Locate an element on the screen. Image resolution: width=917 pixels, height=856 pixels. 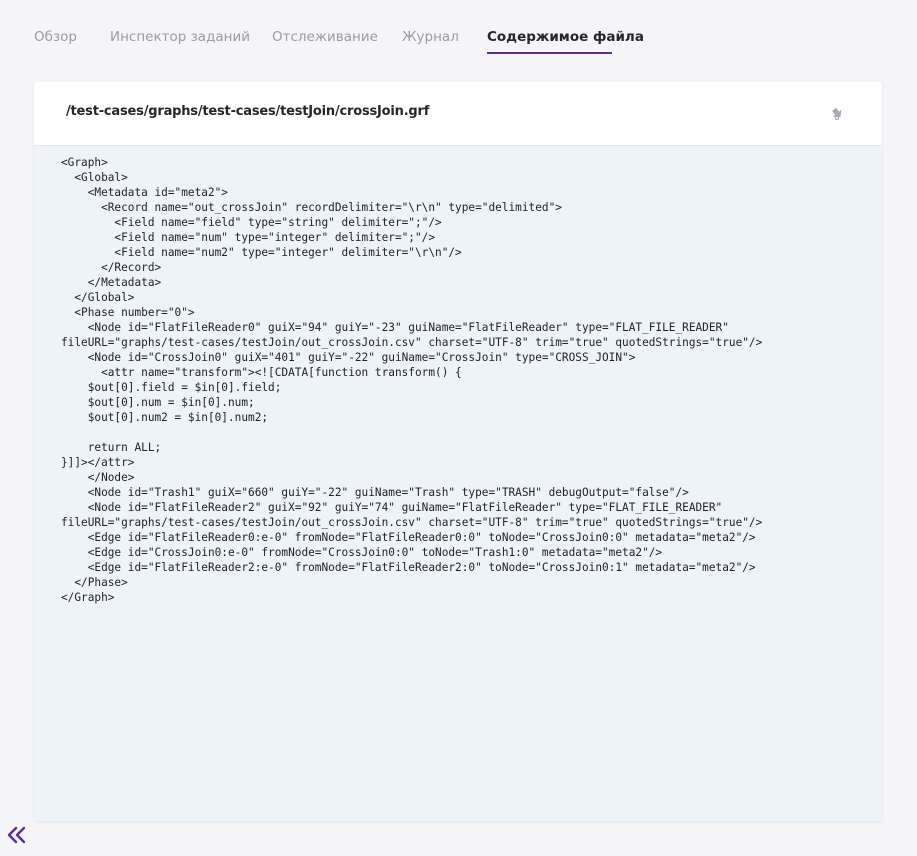
double-chevron-left-icon is located at coordinates (16, 835).